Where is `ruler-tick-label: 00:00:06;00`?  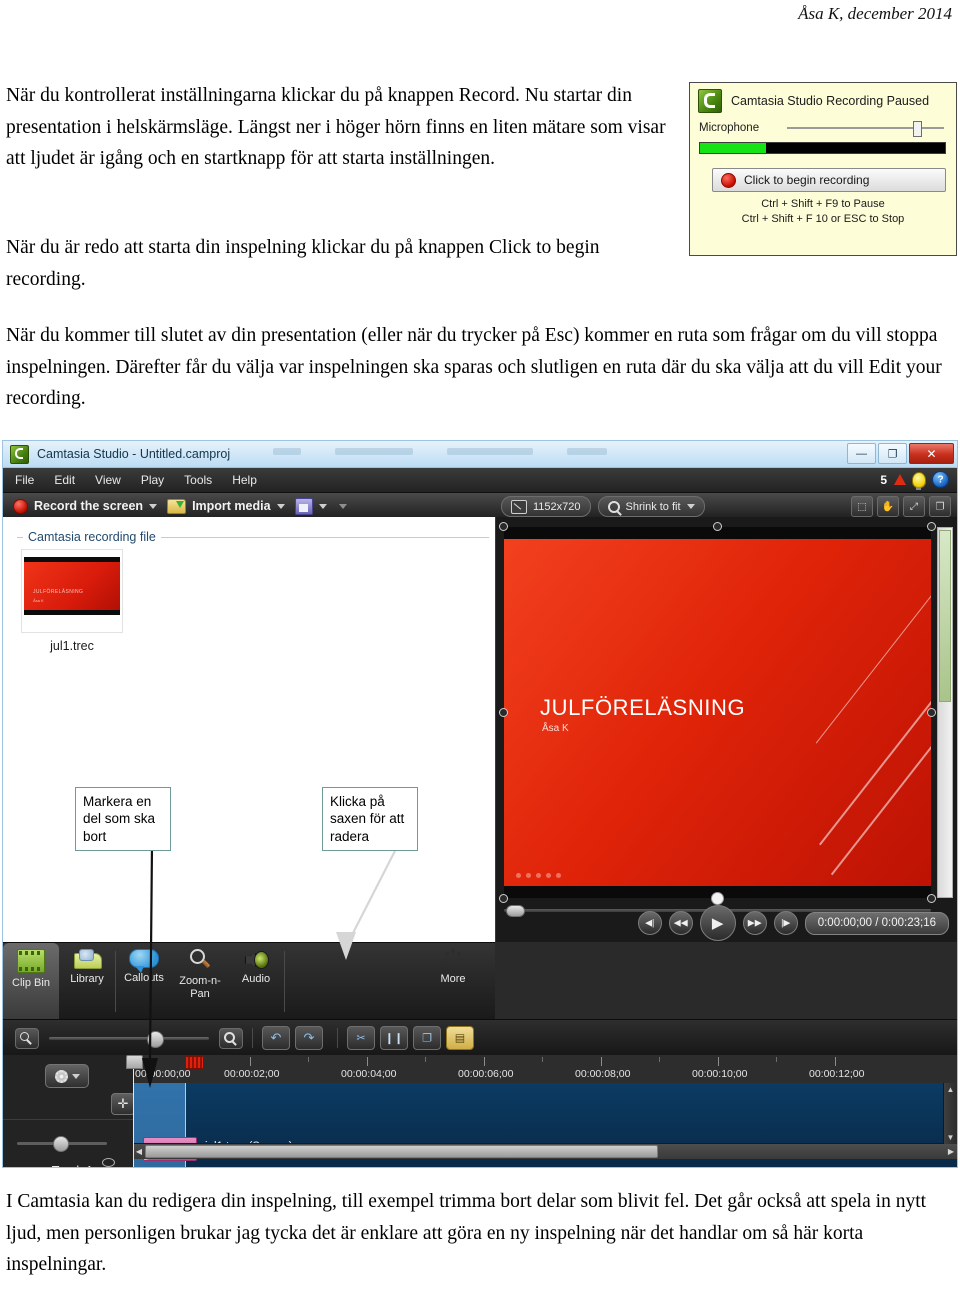 ruler-tick-label: 00:00:06;00 is located at coordinates (486, 1074).